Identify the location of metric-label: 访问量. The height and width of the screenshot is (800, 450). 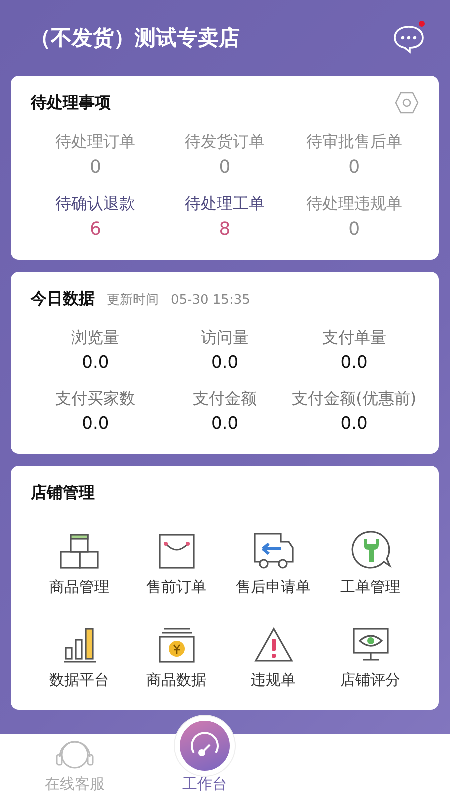
(224, 338).